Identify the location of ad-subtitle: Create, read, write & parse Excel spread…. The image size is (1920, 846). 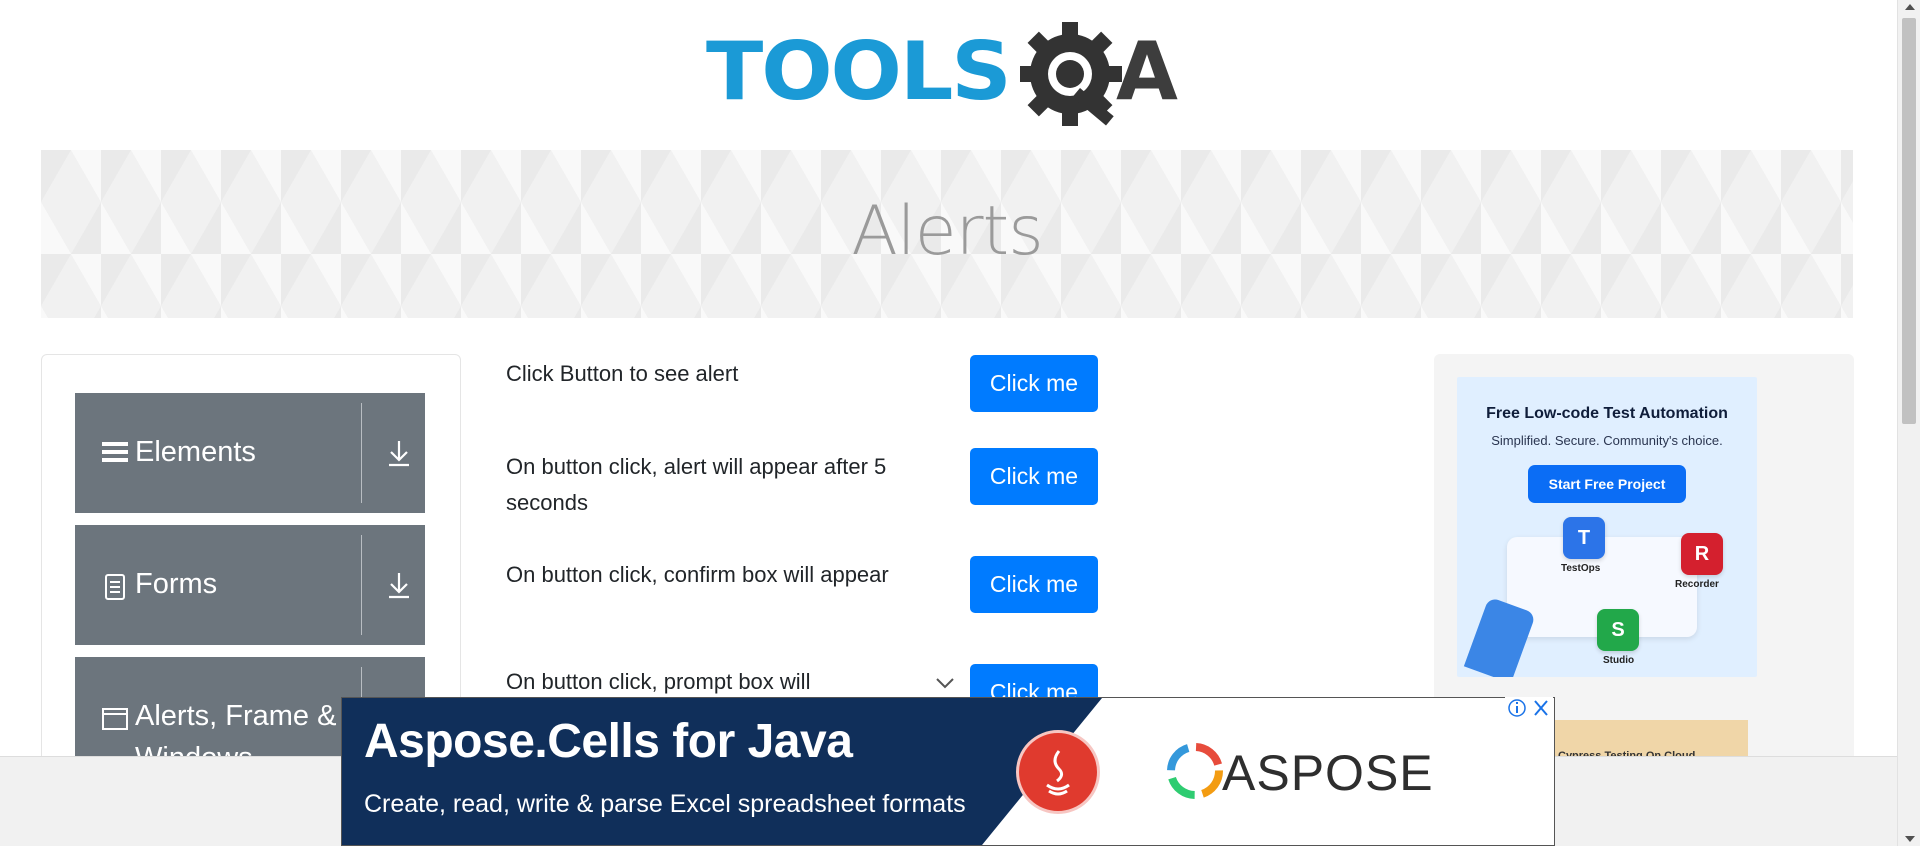
(665, 804).